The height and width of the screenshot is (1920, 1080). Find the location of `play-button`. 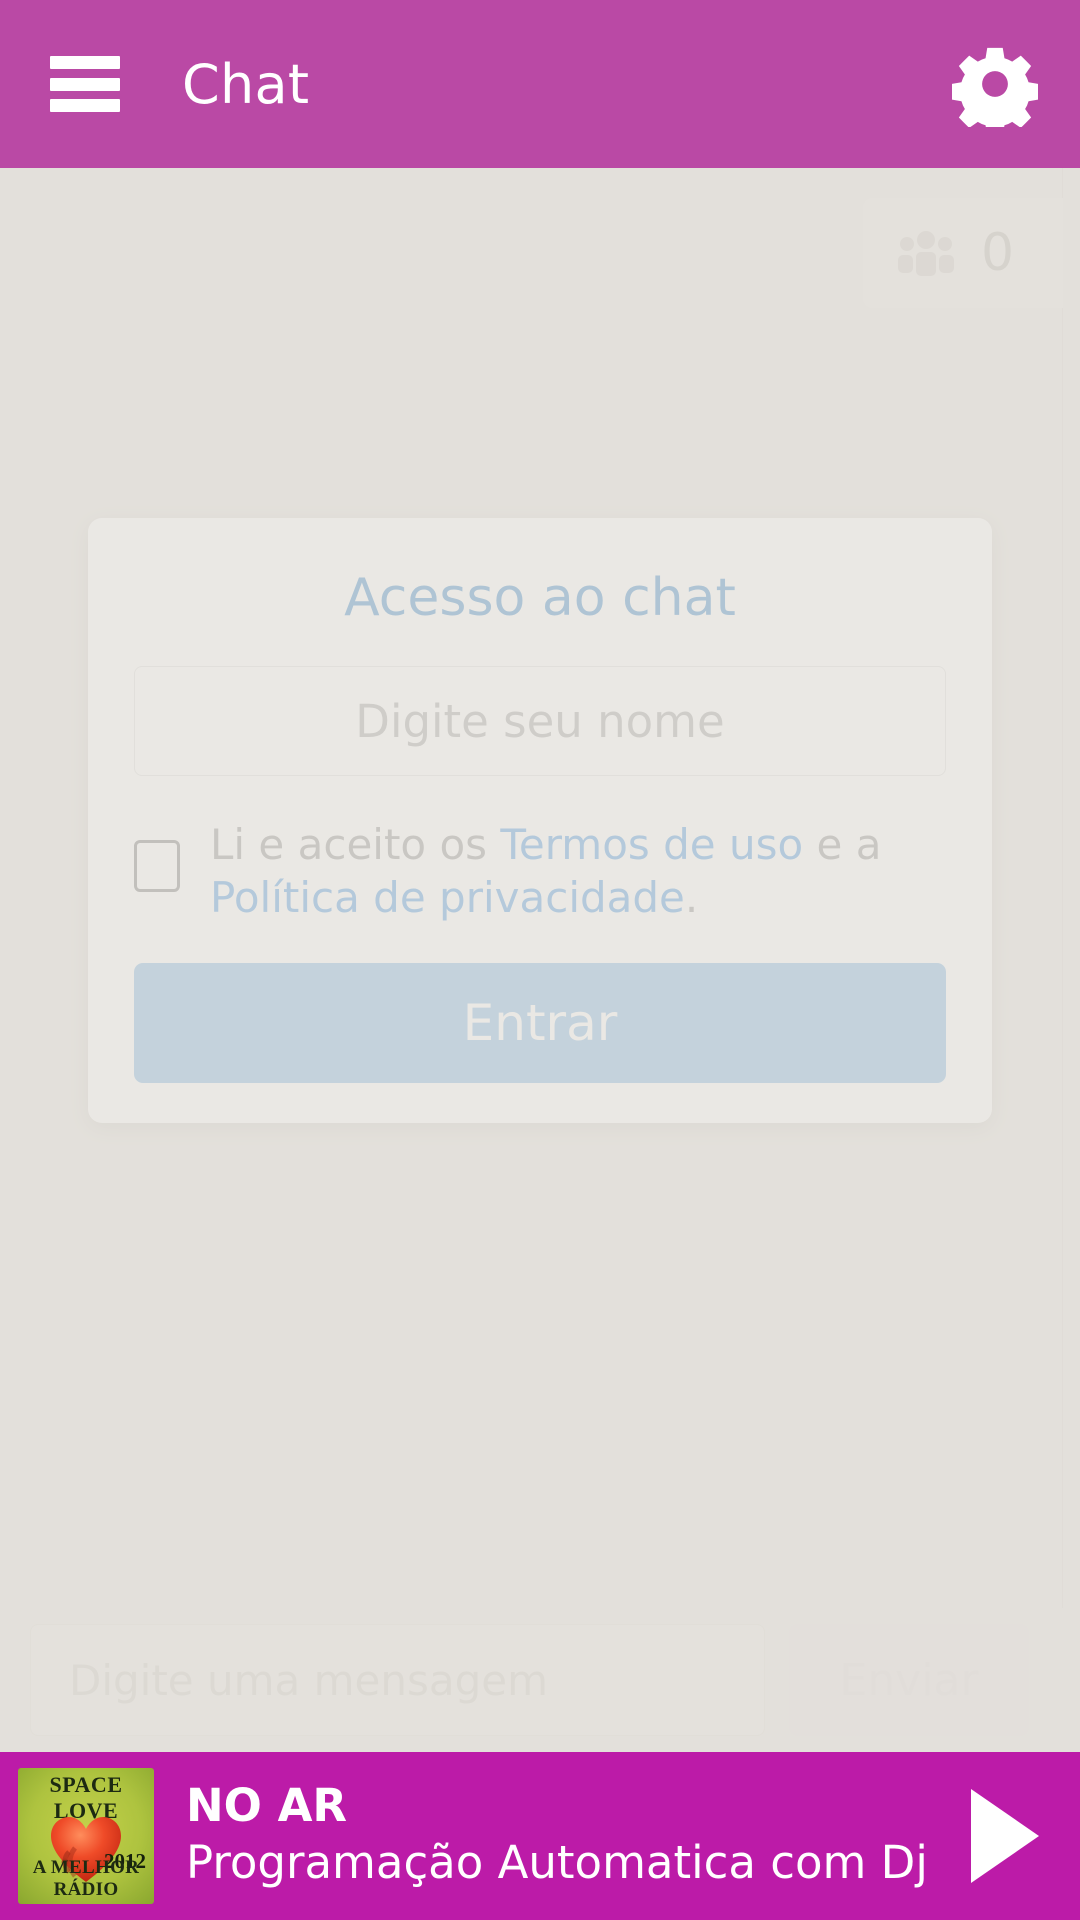

play-button is located at coordinates (1005, 1836).